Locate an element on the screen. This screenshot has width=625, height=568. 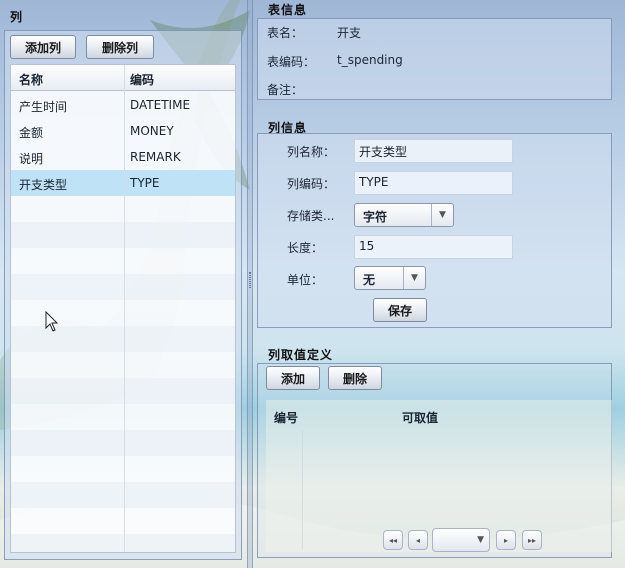
delete-column-button: 删除列 is located at coordinates (120, 47).